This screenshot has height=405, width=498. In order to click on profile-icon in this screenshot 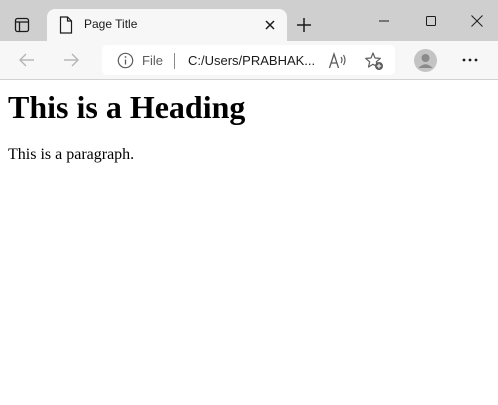, I will do `click(425, 60)`.